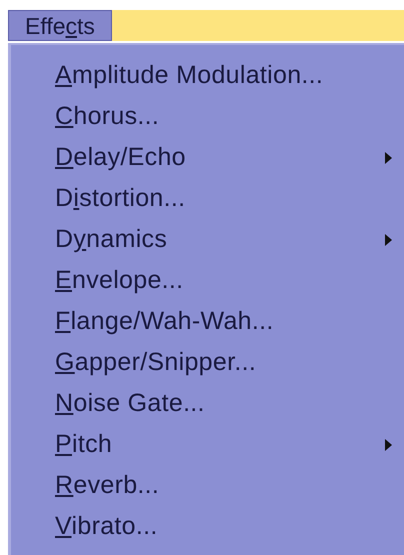 The height and width of the screenshot is (555, 404). What do you see at coordinates (60, 25) in the screenshot?
I see `menu-title: Effects` at bounding box center [60, 25].